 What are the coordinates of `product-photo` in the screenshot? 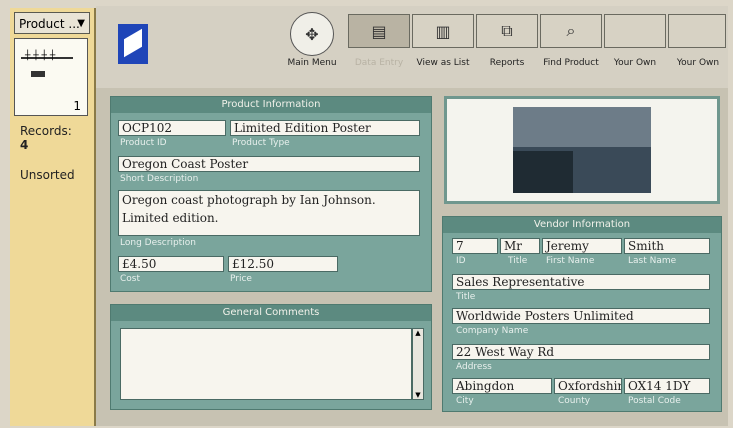 It's located at (582, 150).